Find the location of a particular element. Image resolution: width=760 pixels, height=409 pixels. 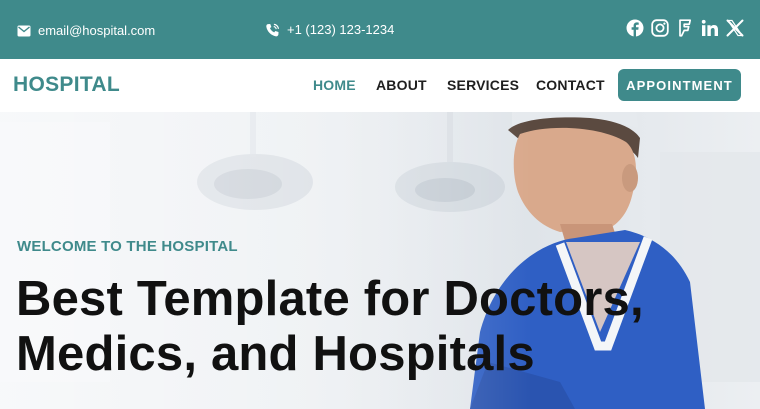

hero-headline-line-1: Best Template for Doctors, is located at coordinates (330, 299).